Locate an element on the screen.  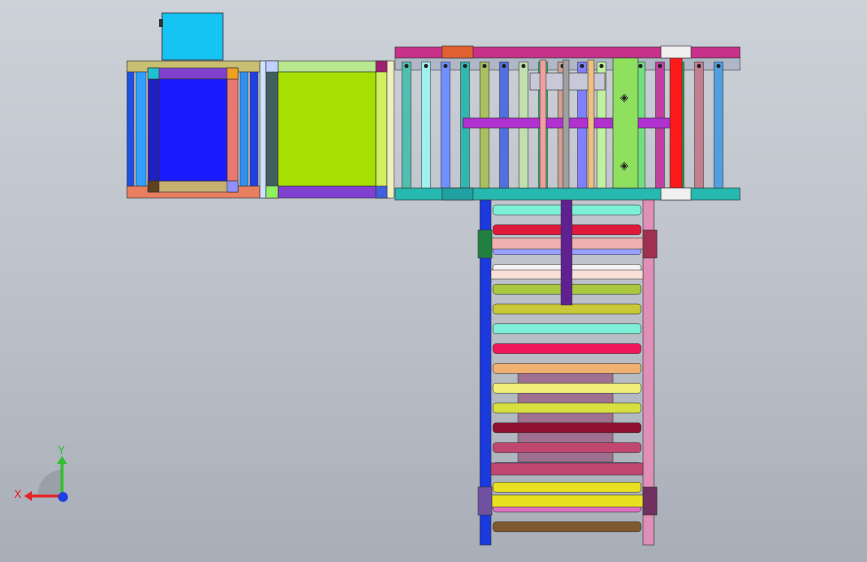
middle-module-panel is located at coordinates (327, 129).